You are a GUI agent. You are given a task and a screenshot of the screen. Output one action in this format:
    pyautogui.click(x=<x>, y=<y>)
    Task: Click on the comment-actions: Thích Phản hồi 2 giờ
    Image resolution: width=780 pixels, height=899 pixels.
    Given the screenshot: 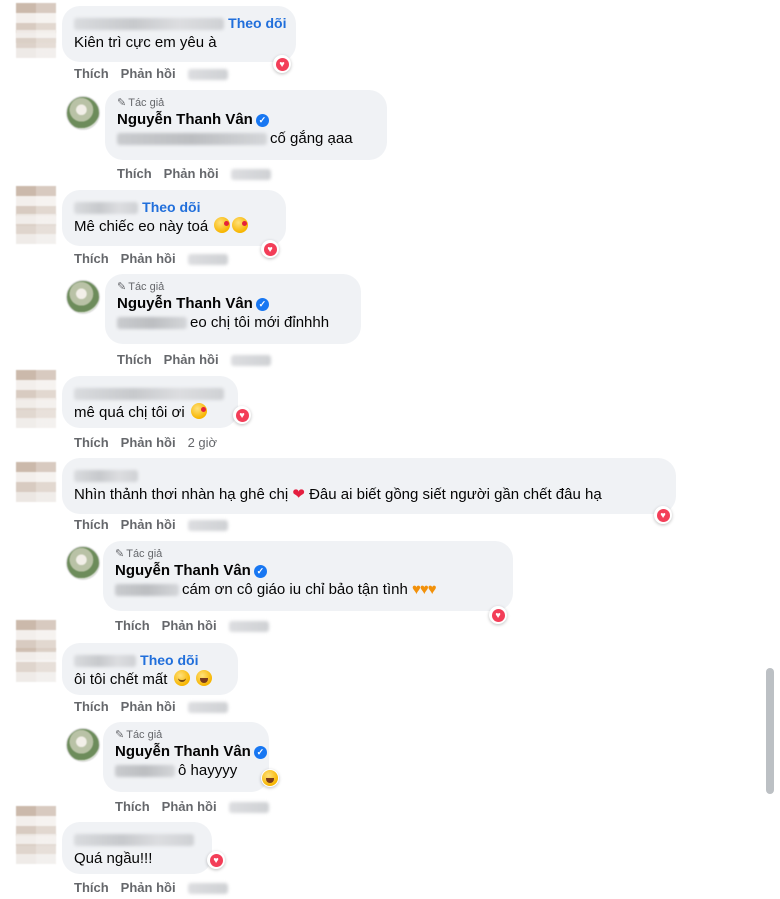 What is the action you would take?
    pyautogui.click(x=151, y=442)
    